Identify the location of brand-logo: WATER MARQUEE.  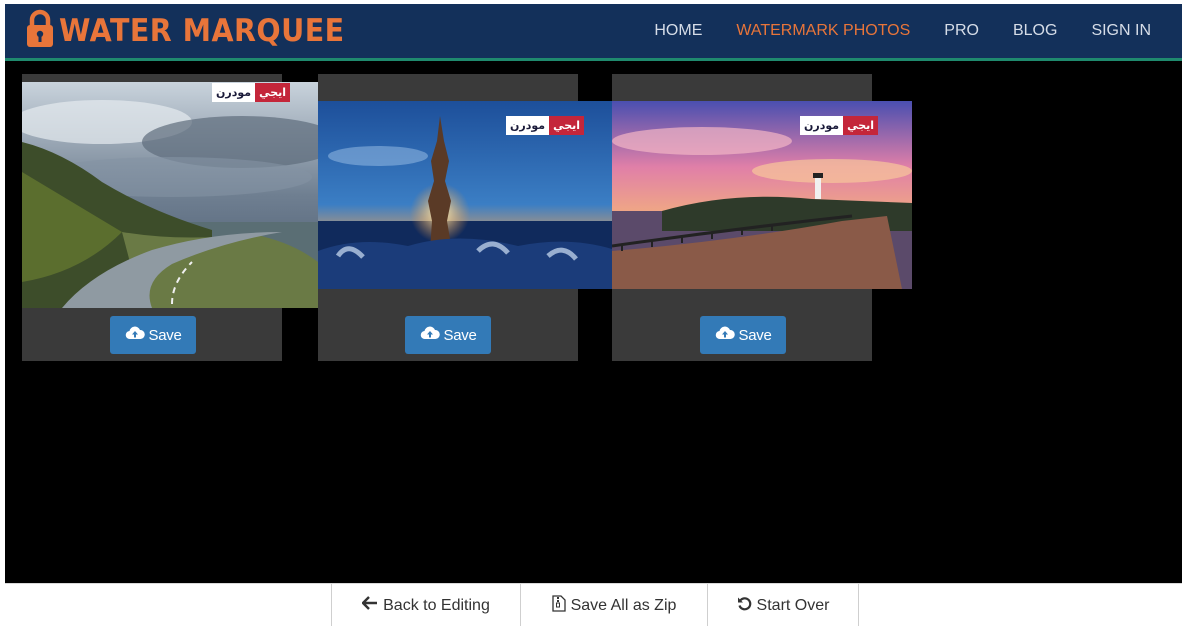
(197, 31).